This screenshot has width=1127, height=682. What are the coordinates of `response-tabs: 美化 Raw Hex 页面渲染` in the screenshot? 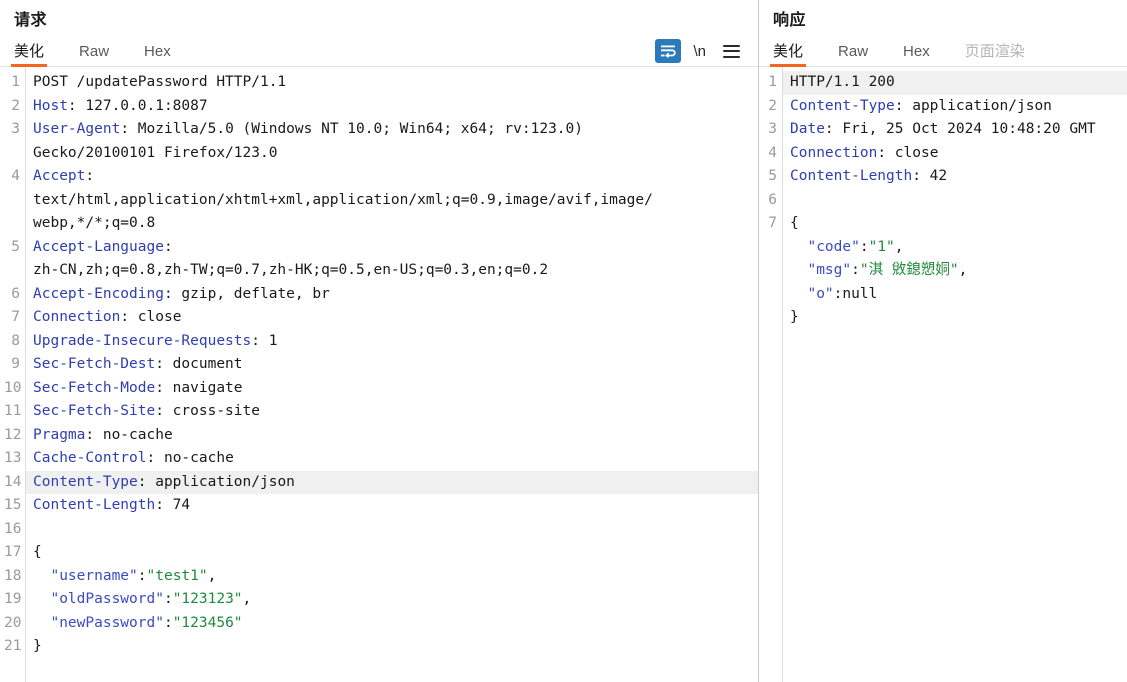 It's located at (914, 55).